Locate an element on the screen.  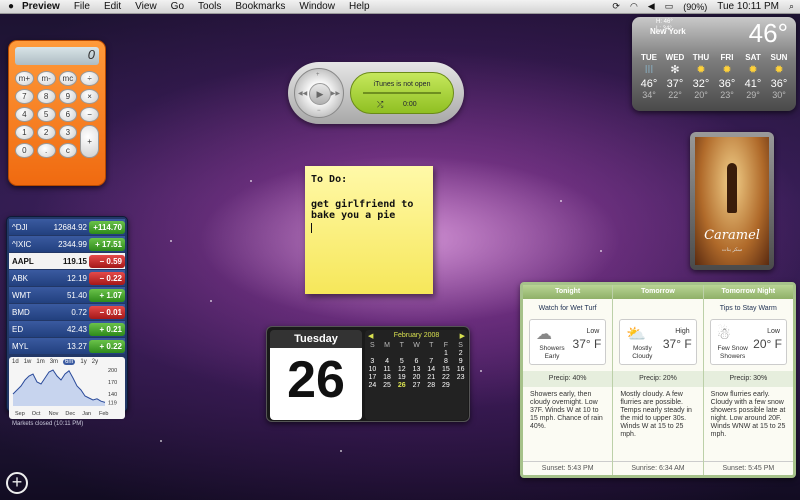
calendar-date: 8 is located at coordinates (446, 361).